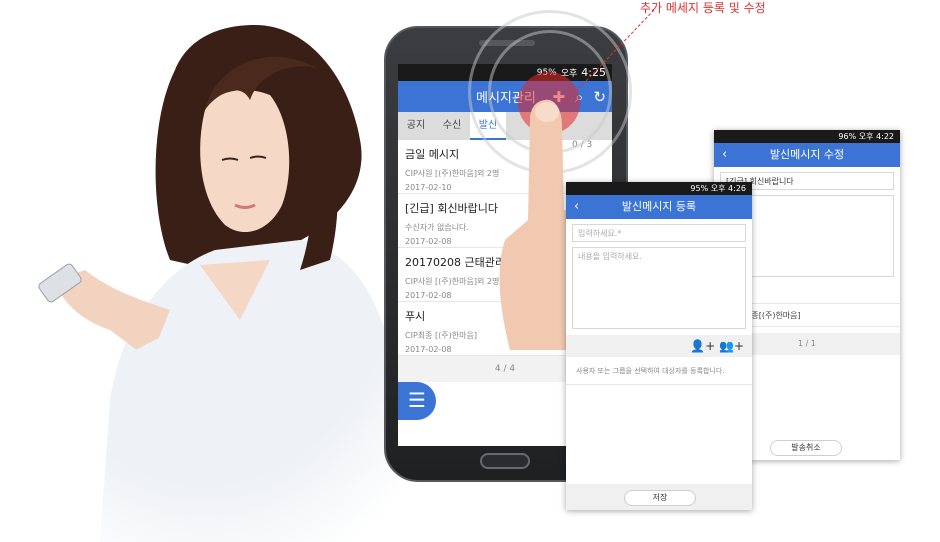 The width and height of the screenshot is (940, 542). I want to click on register-app-bar: ‹ 발신메시지 등록, so click(659, 207).